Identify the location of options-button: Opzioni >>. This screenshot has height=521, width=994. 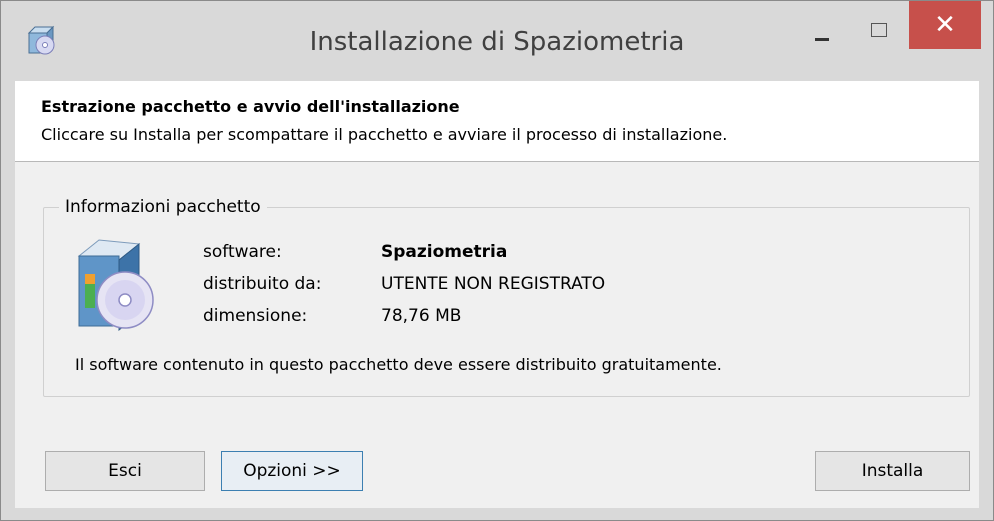
(292, 471).